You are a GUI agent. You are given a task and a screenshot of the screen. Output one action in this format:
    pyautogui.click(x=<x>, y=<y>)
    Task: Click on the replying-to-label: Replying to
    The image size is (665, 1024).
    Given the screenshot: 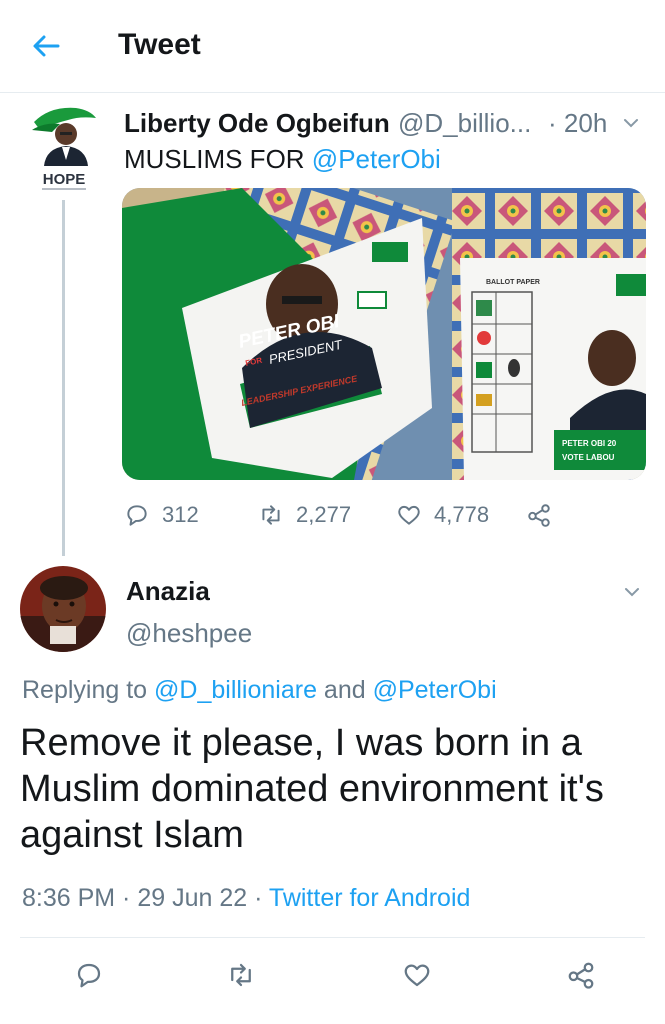 What is the action you would take?
    pyautogui.click(x=88, y=690)
    